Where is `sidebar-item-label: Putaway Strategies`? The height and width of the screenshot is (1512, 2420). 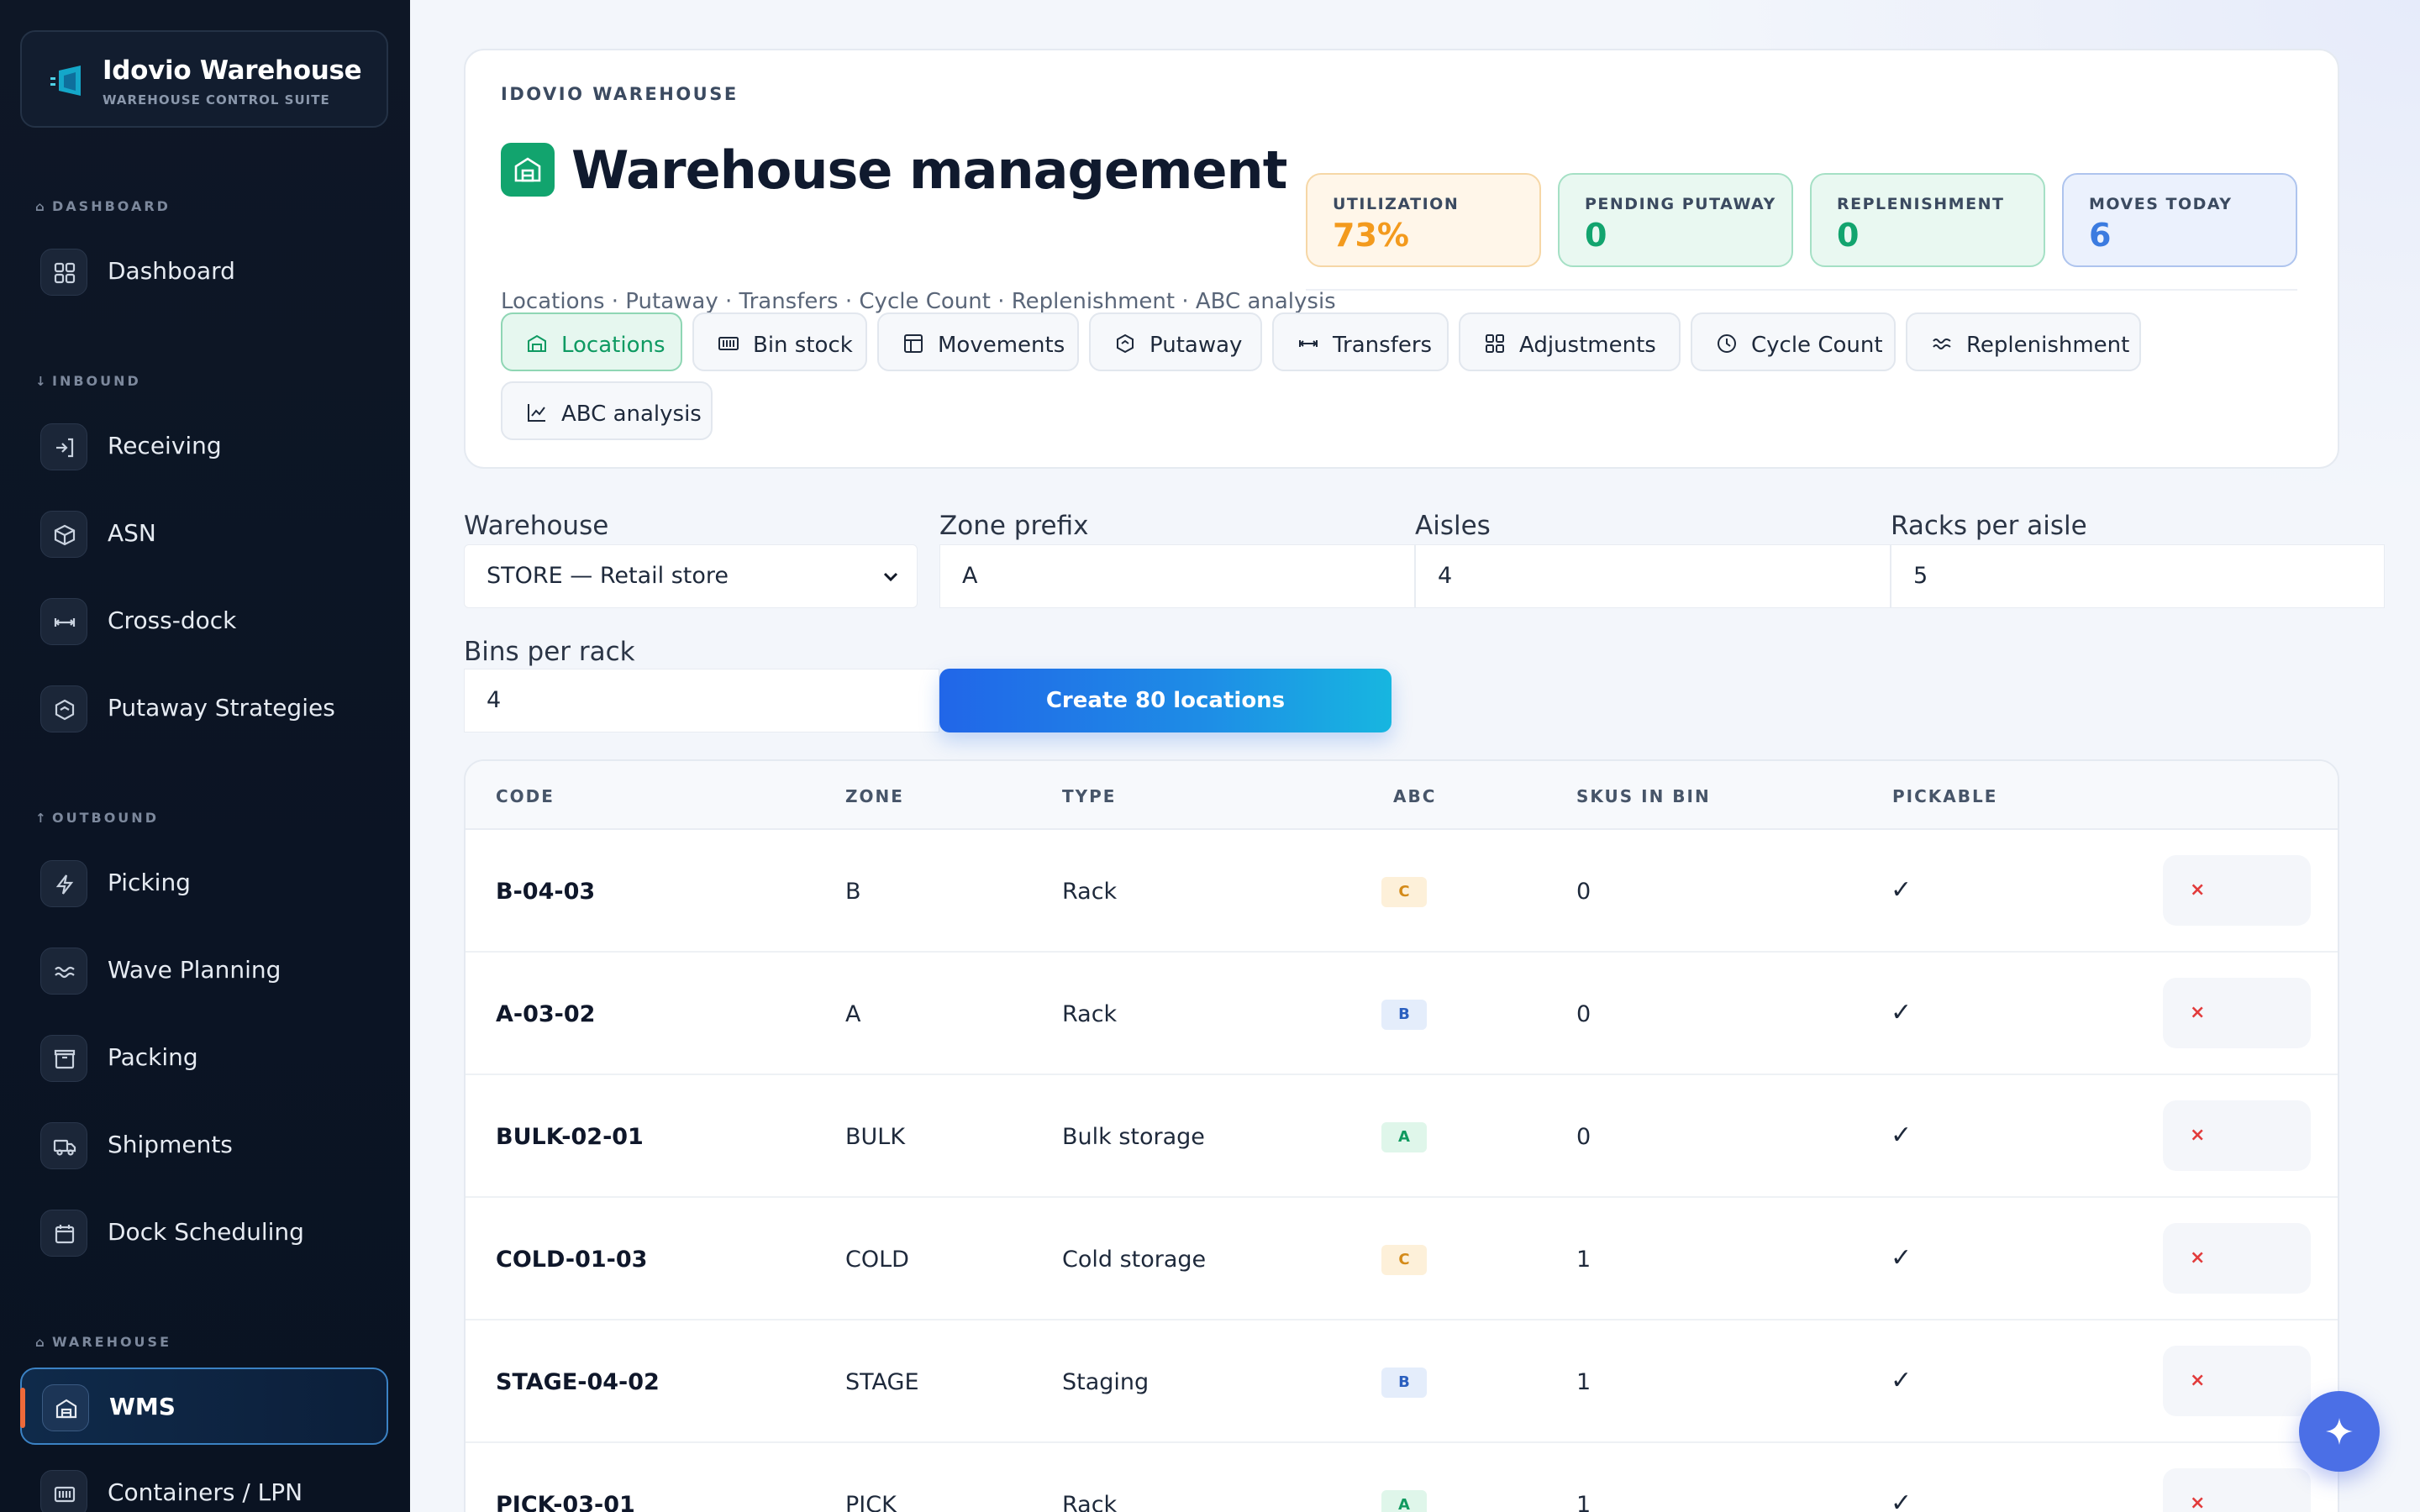
sidebar-item-label: Putaway Strategies is located at coordinates (221, 708).